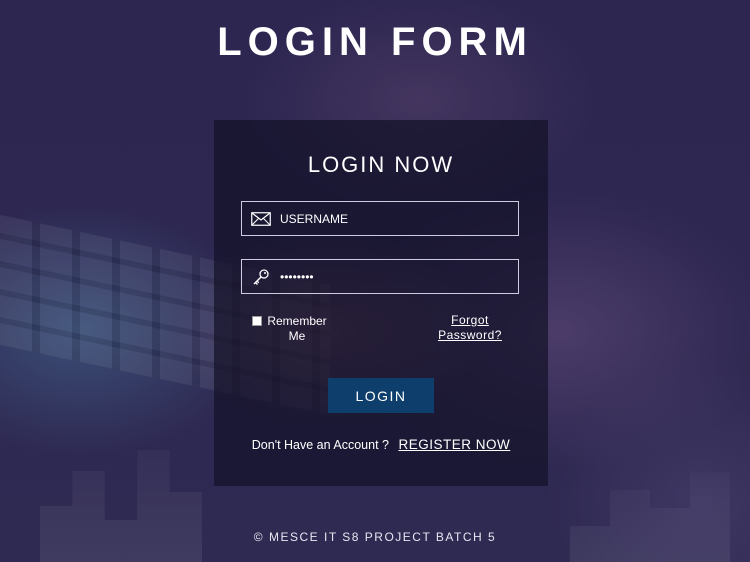 This screenshot has width=750, height=562. What do you see at coordinates (375, 537) in the screenshot?
I see `footer-copyright: © MESCE IT S8 PROJECT BATCH 5` at bounding box center [375, 537].